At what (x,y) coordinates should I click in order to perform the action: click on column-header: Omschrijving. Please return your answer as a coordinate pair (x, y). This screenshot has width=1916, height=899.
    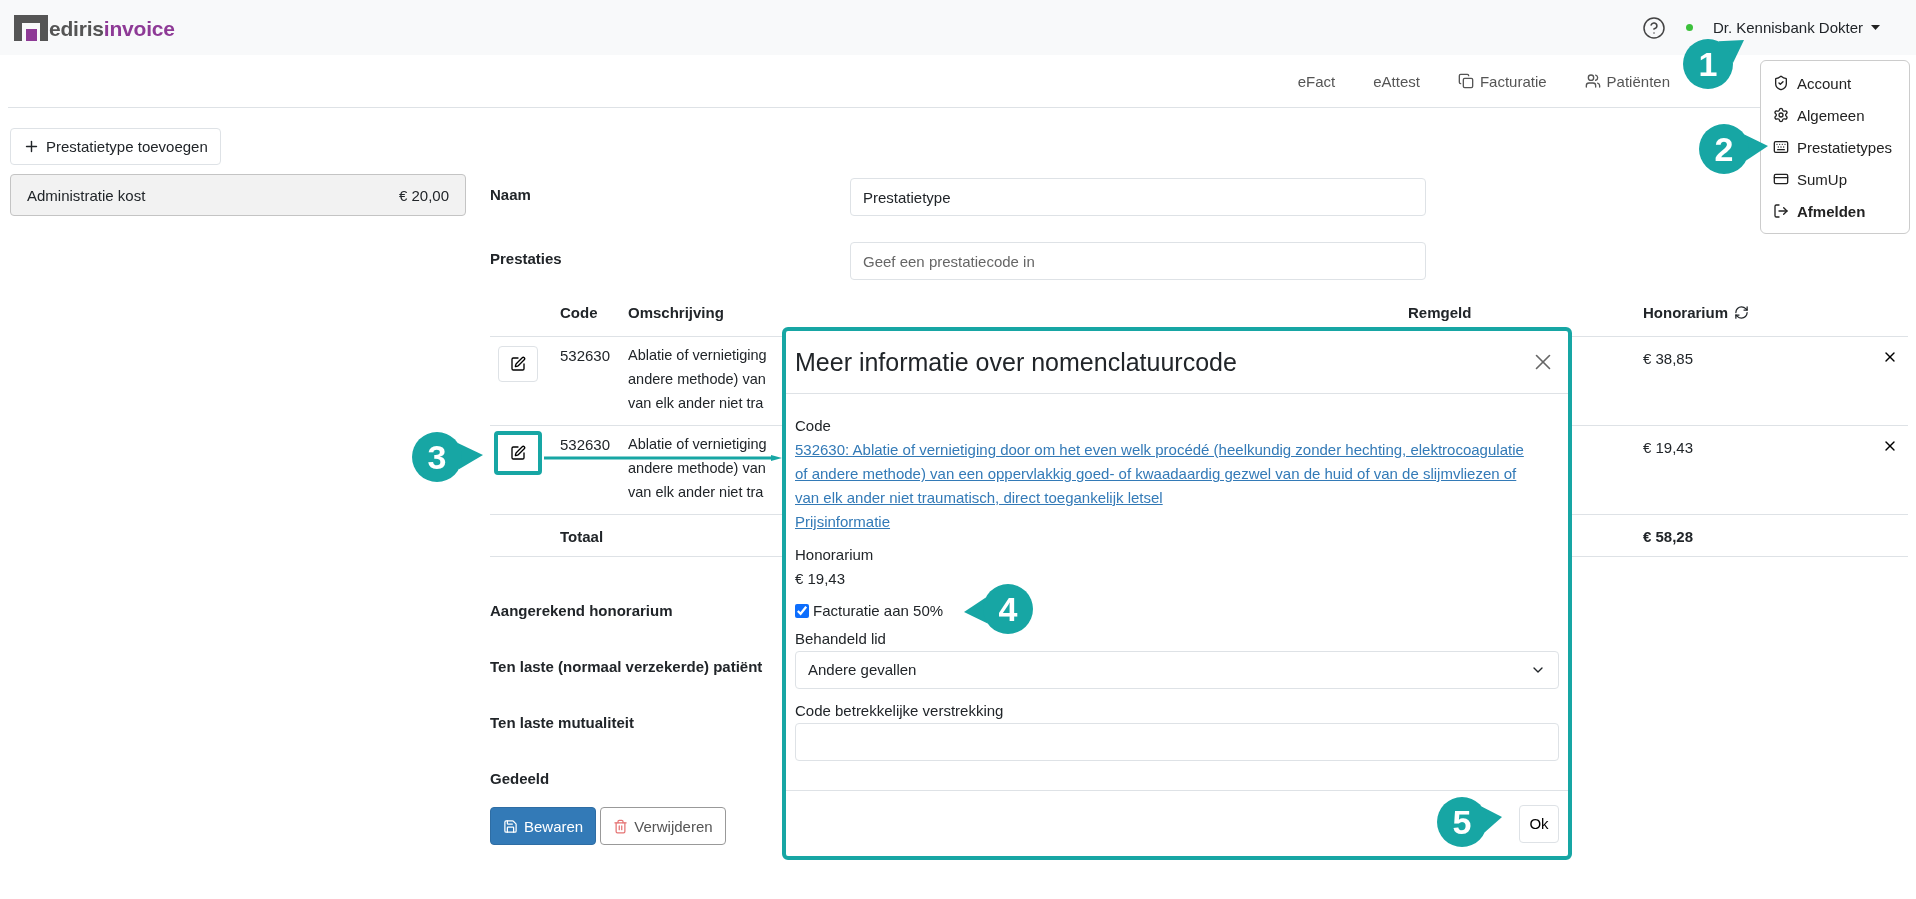
    Looking at the image, I should click on (676, 312).